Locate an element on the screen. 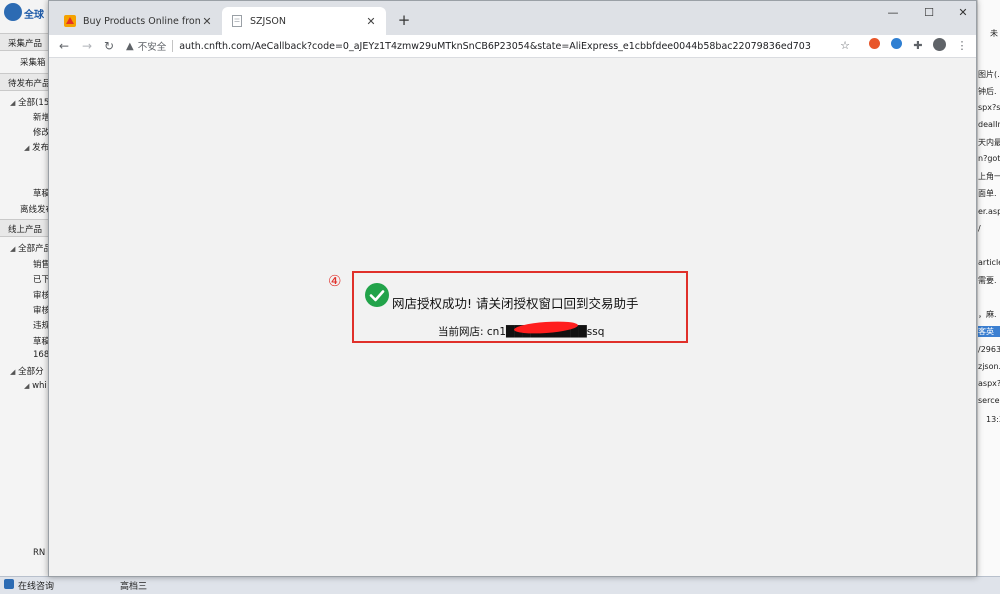 The width and height of the screenshot is (1000, 594). back-button: ← is located at coordinates (64, 46).